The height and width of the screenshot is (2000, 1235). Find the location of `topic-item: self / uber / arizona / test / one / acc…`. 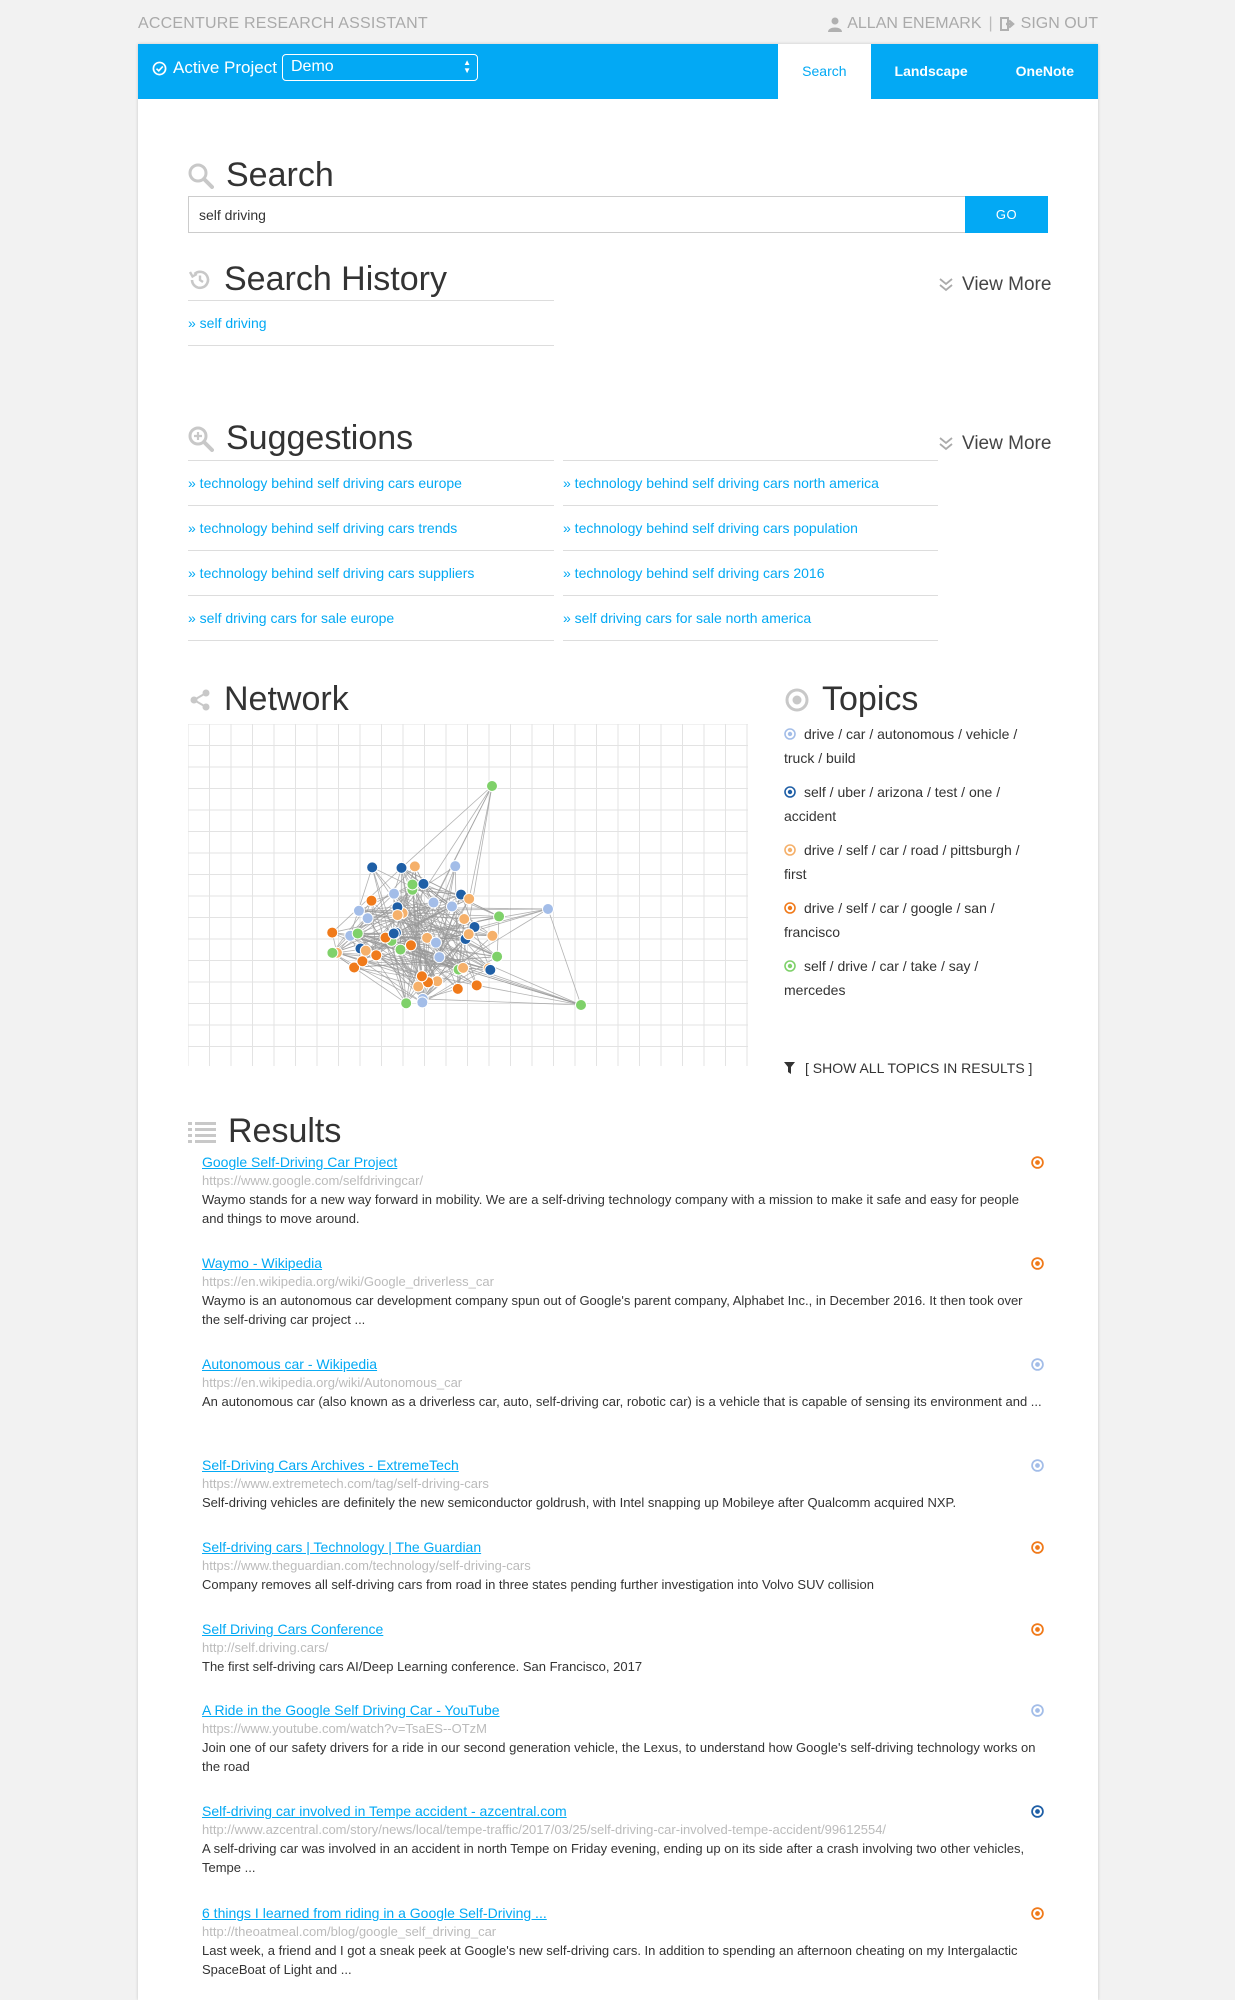

topic-item: self / uber / arizona / test / one / acc… is located at coordinates (913, 804).